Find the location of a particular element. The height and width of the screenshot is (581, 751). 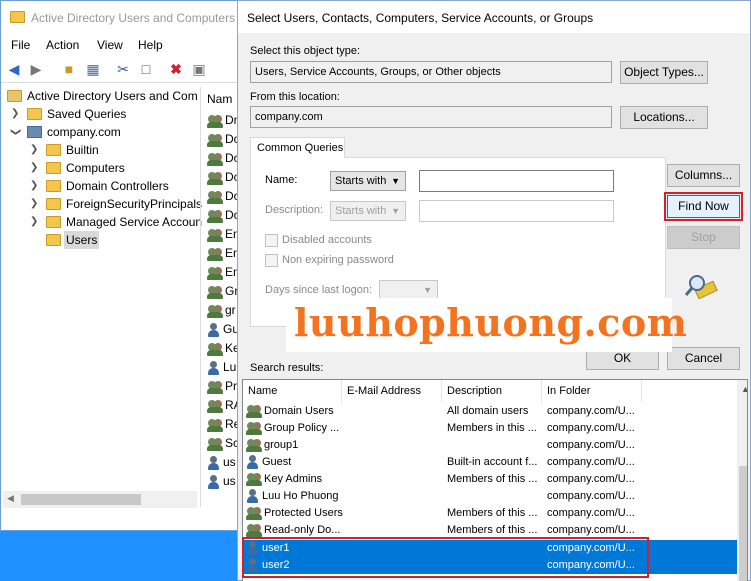

column-header-folder: In Folder is located at coordinates (592, 391).